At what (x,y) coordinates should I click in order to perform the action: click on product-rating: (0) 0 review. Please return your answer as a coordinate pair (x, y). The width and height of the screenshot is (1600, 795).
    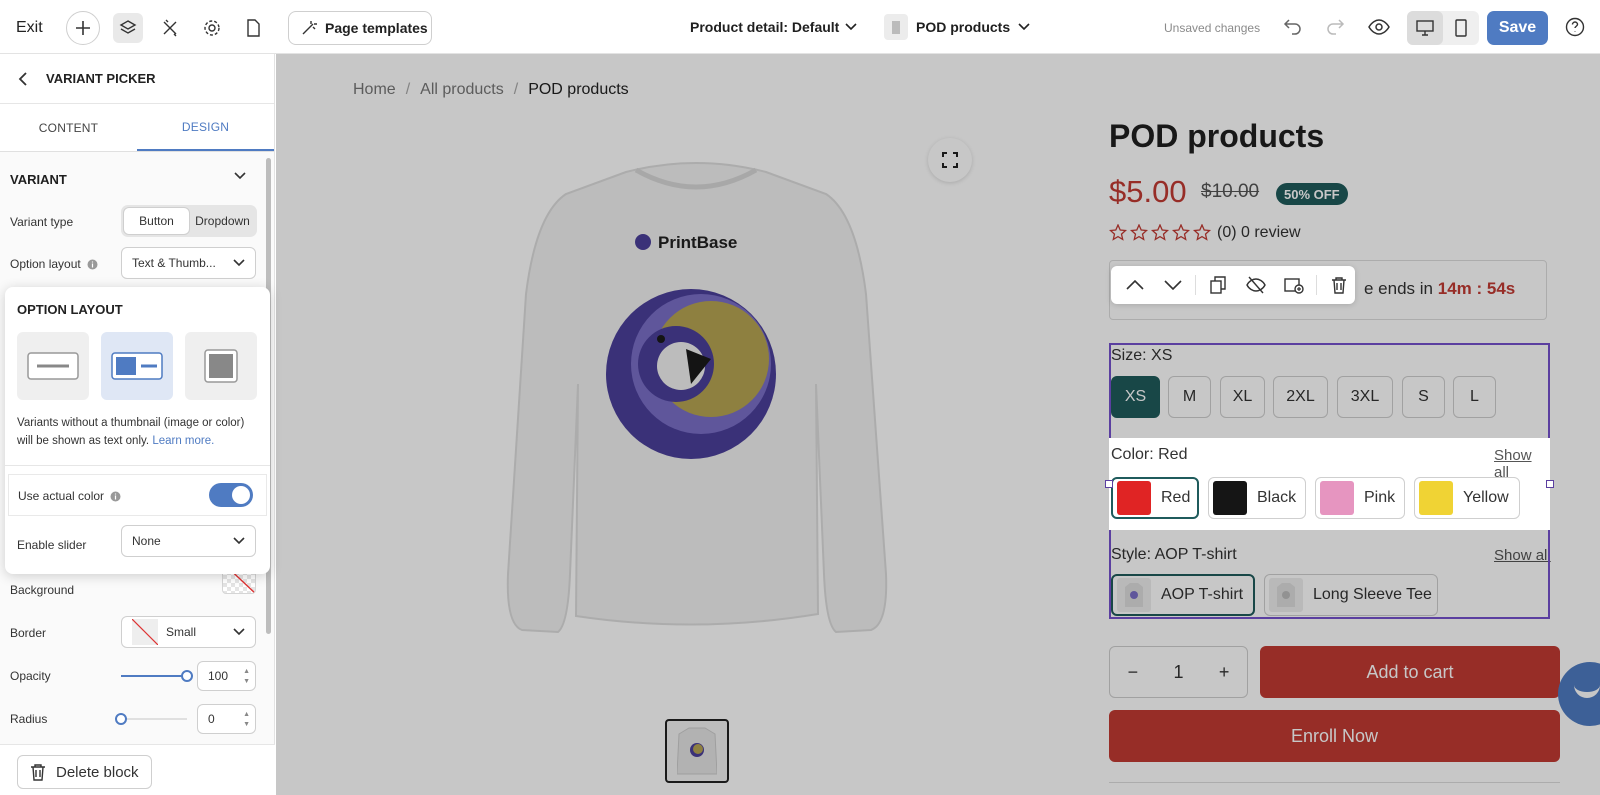
    Looking at the image, I should click on (1205, 233).